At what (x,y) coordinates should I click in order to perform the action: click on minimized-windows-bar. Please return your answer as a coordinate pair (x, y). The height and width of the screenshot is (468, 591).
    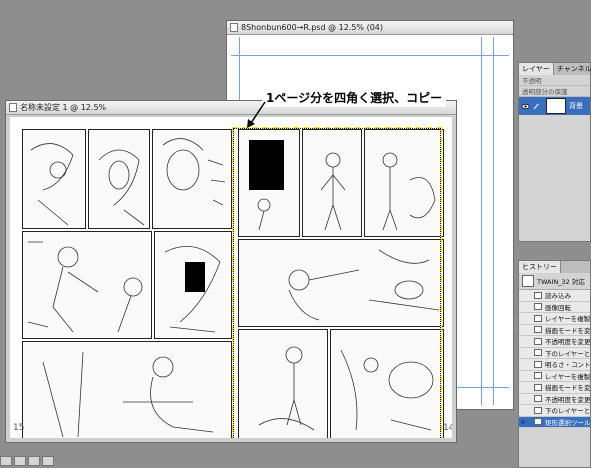
    Looking at the image, I should click on (40, 462).